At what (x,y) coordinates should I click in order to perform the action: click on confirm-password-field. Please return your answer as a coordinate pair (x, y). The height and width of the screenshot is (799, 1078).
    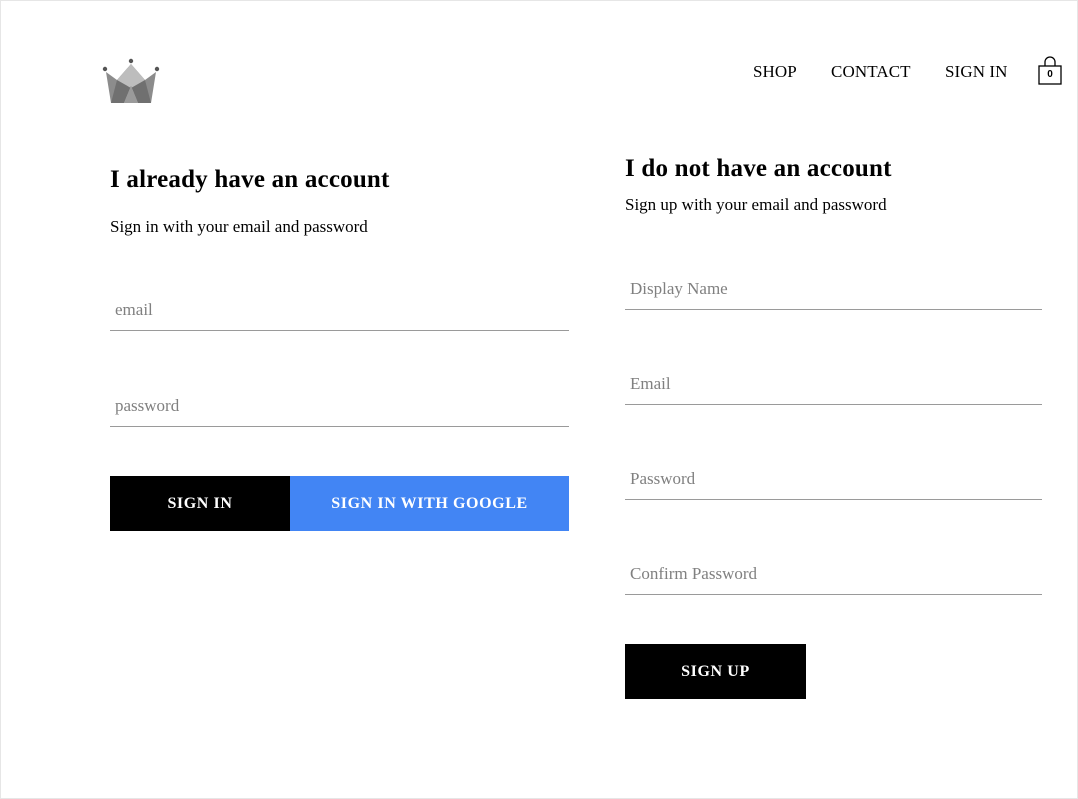
    Looking at the image, I should click on (833, 574).